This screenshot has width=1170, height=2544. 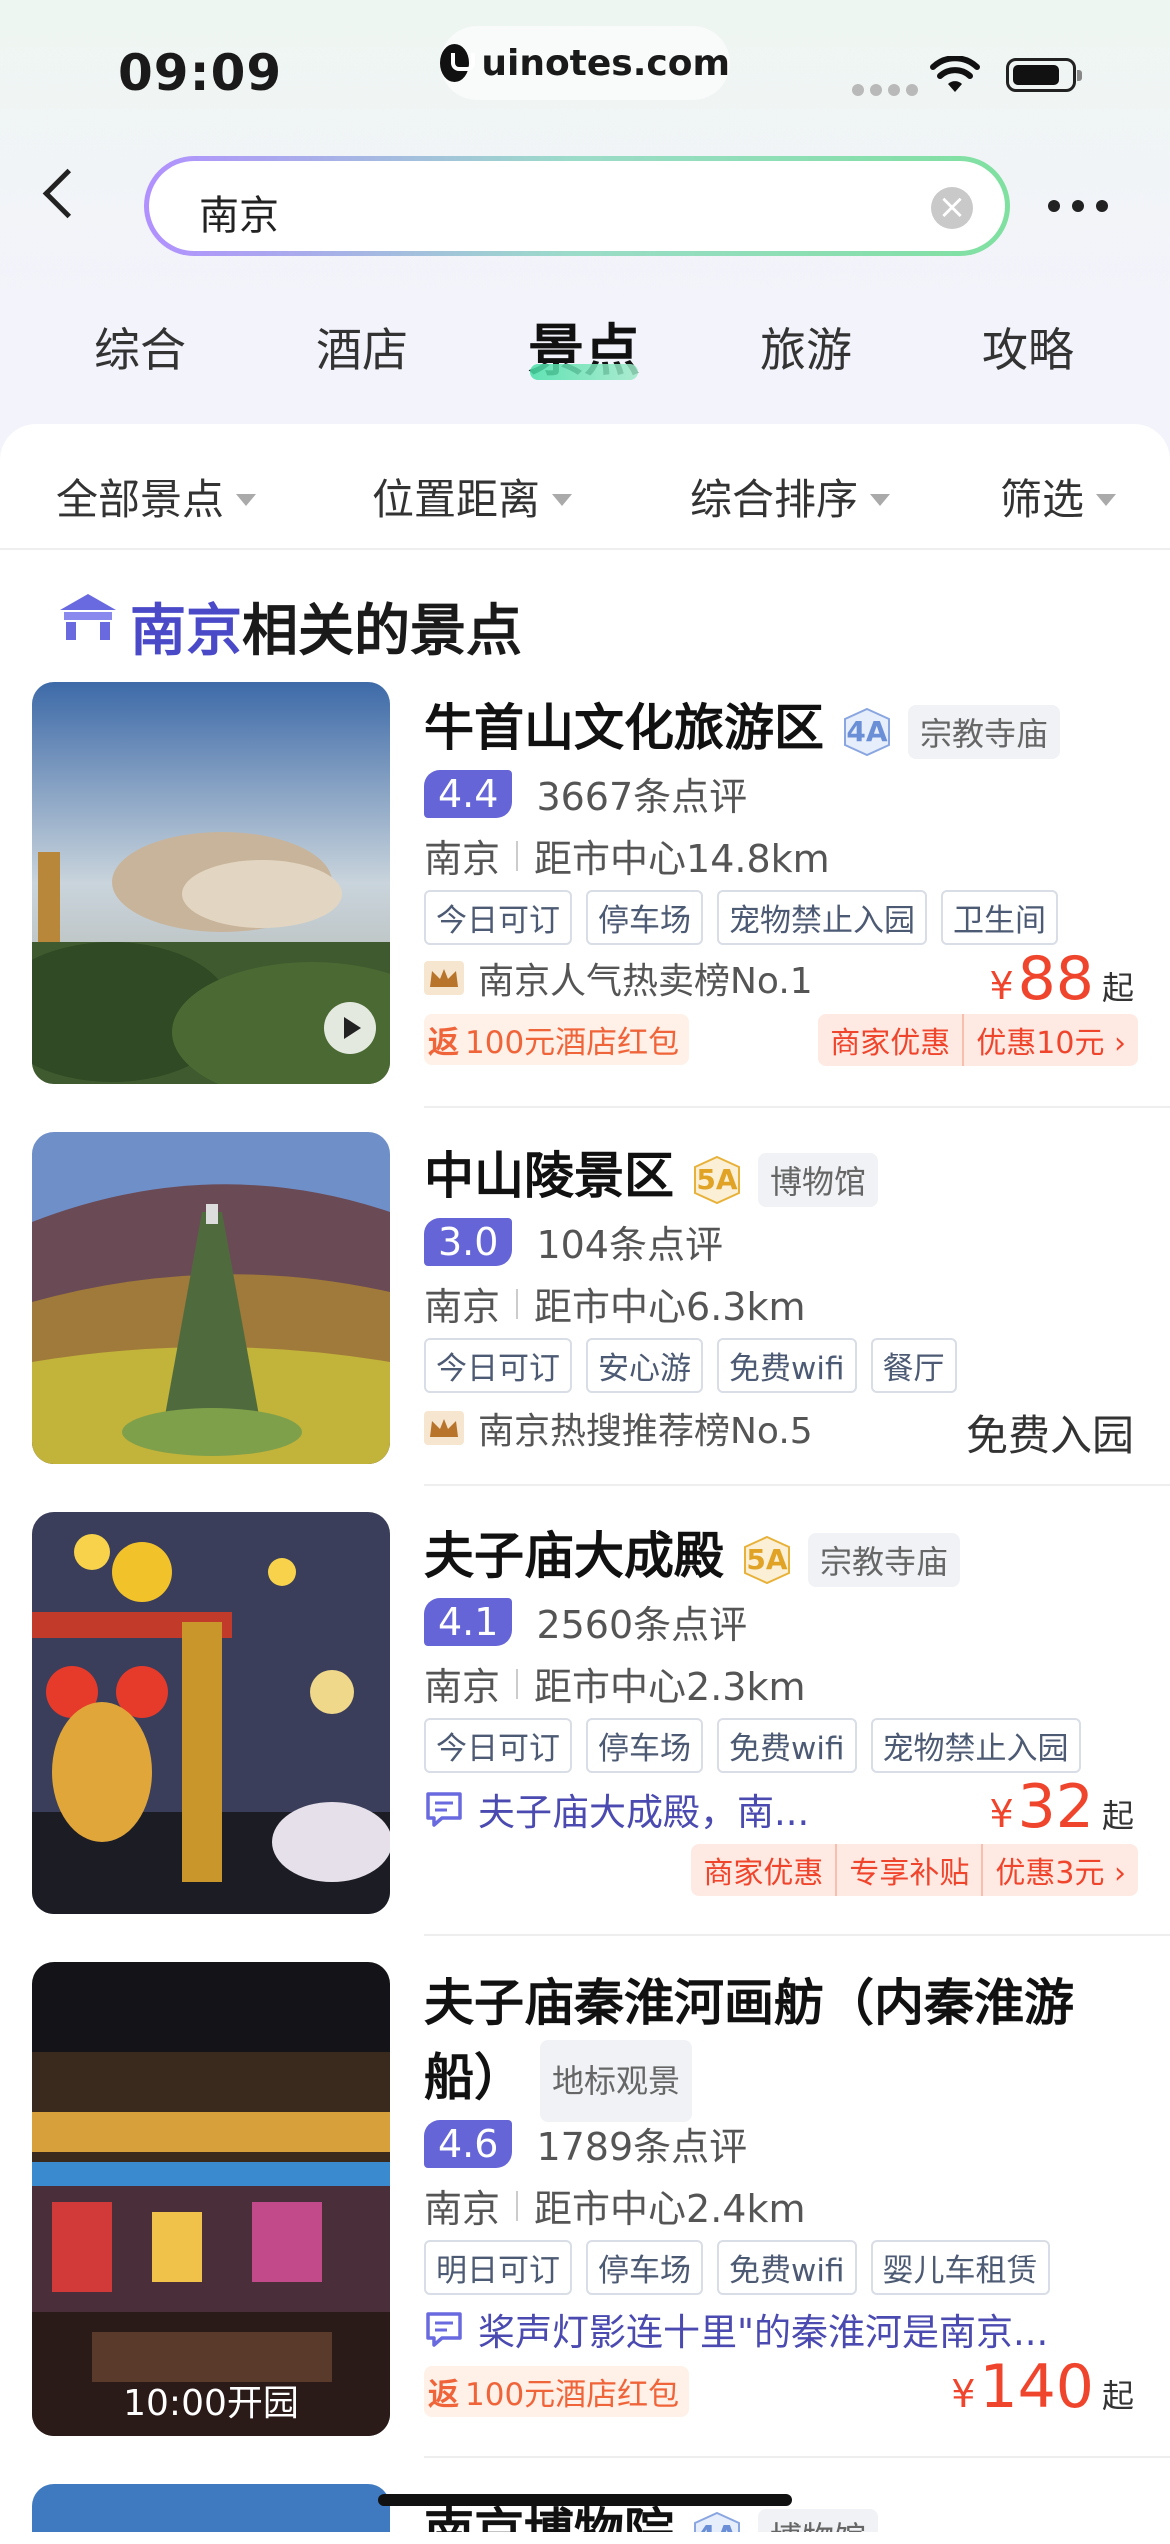 I want to click on back-icon, so click(x=67, y=193).